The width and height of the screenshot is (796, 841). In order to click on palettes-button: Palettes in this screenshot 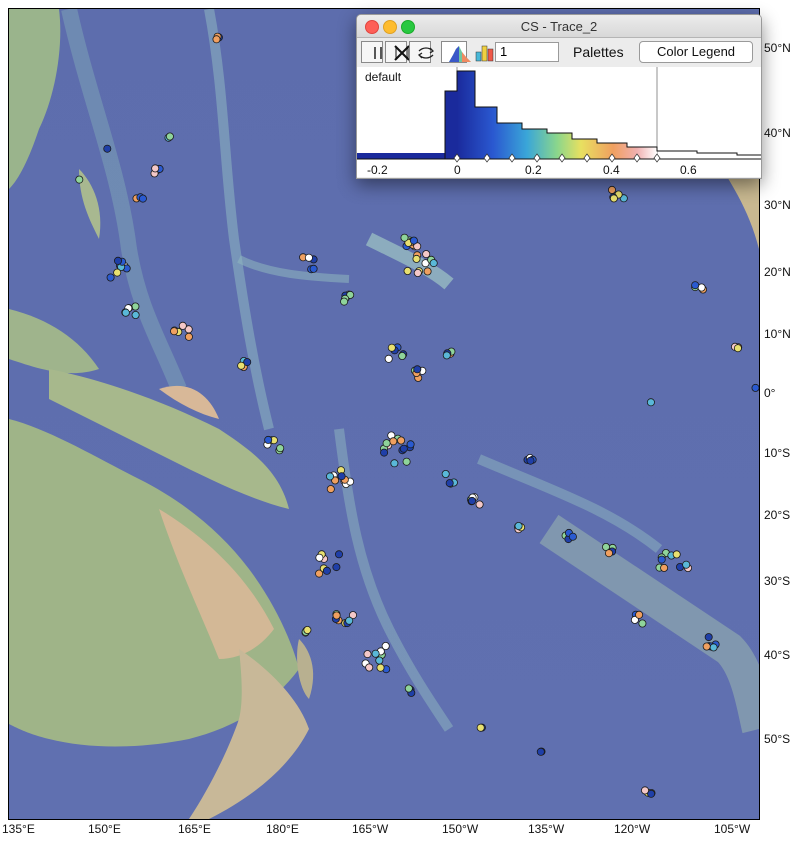, I will do `click(598, 52)`.